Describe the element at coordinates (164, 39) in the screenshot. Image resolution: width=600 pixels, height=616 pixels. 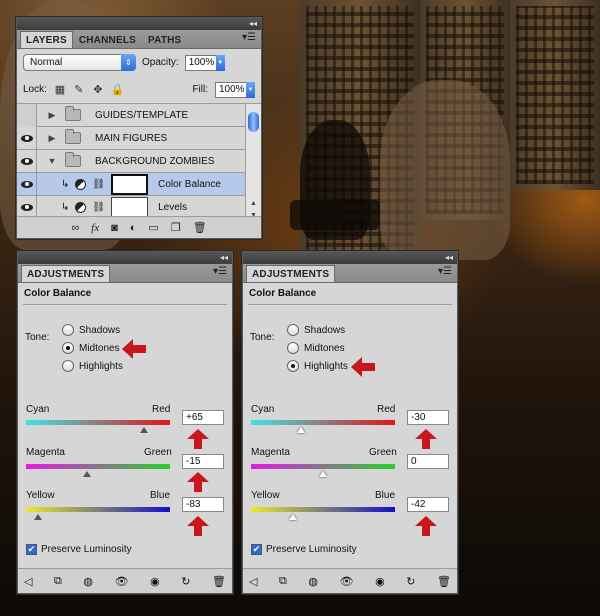
I see `tab-paths: PATHS` at that location.